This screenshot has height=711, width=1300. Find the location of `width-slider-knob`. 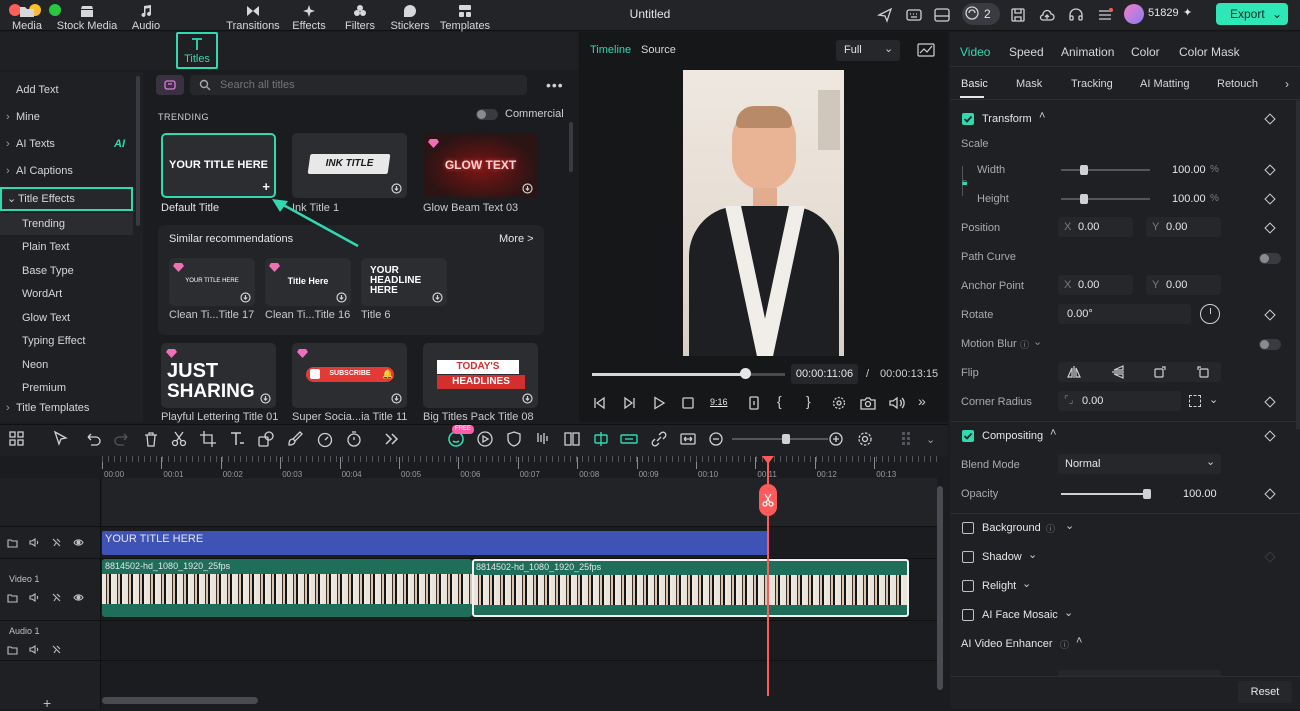

width-slider-knob is located at coordinates (1084, 170).